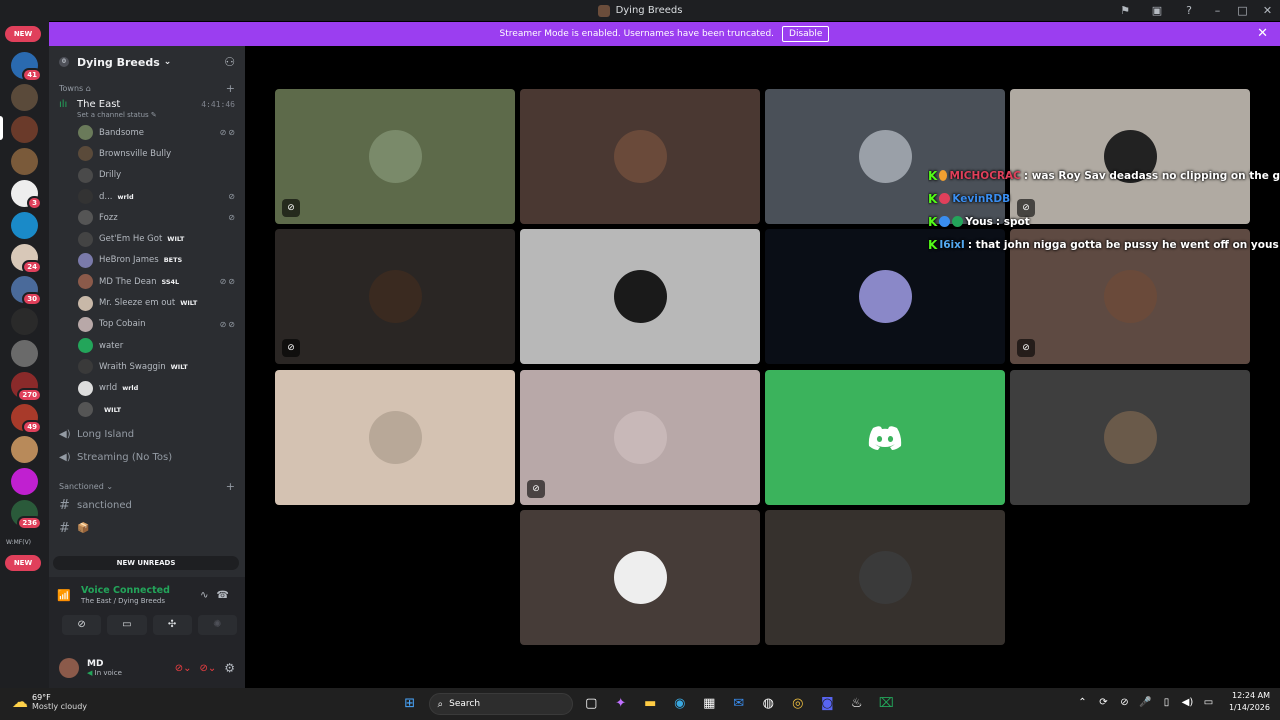  I want to click on voice-channel-long-island: ◀) Long Island, so click(147, 434).